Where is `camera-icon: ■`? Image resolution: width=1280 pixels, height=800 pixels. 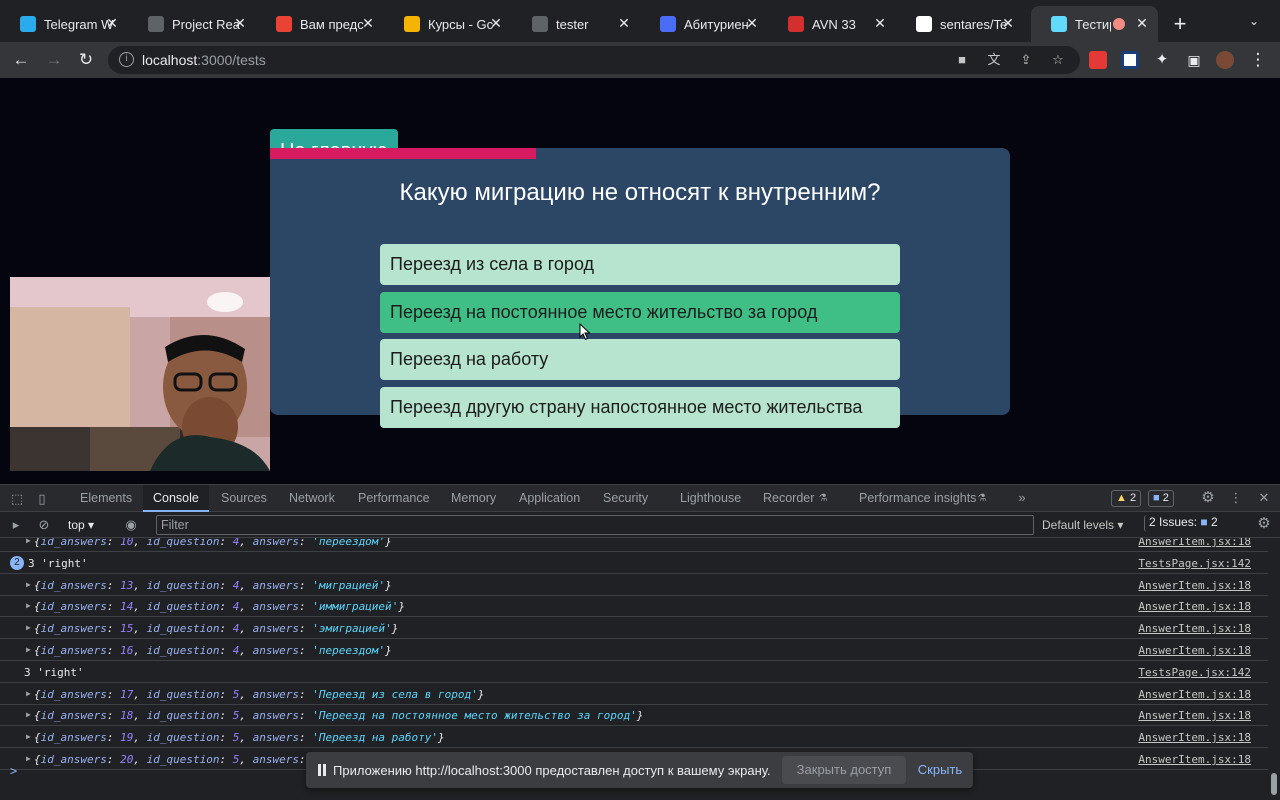
camera-icon: ■ is located at coordinates (962, 60).